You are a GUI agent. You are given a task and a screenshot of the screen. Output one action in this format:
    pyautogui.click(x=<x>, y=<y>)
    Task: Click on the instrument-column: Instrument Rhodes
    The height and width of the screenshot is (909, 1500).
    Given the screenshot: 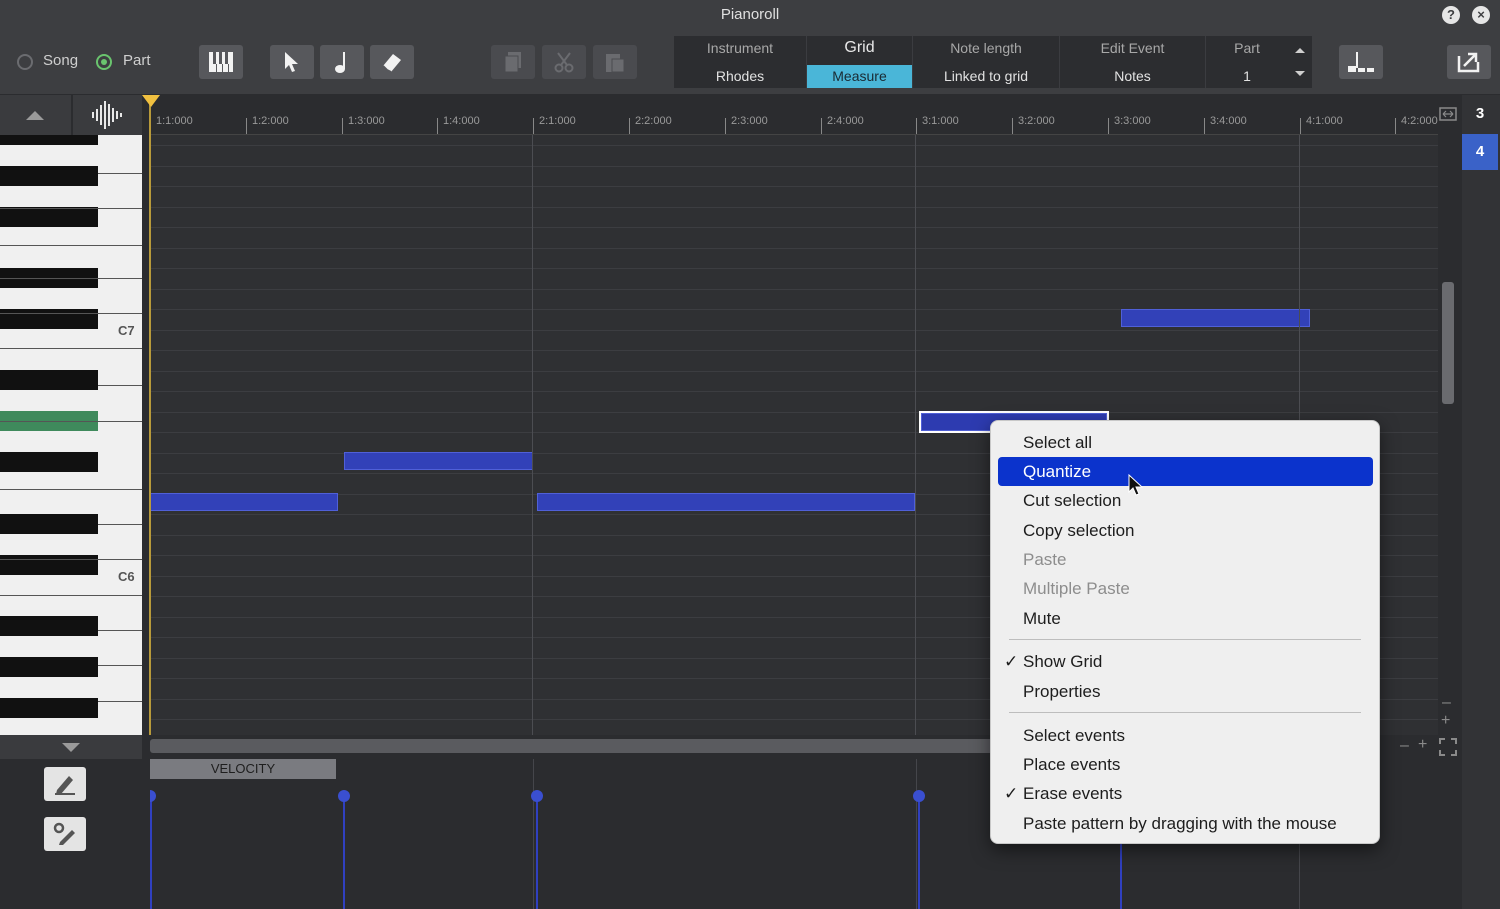 What is the action you would take?
    pyautogui.click(x=740, y=62)
    